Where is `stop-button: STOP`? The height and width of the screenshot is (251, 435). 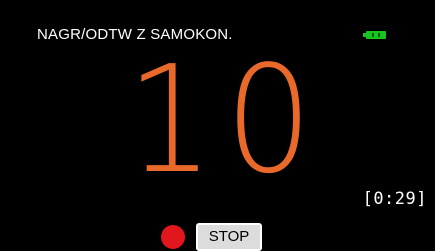 stop-button: STOP is located at coordinates (229, 237).